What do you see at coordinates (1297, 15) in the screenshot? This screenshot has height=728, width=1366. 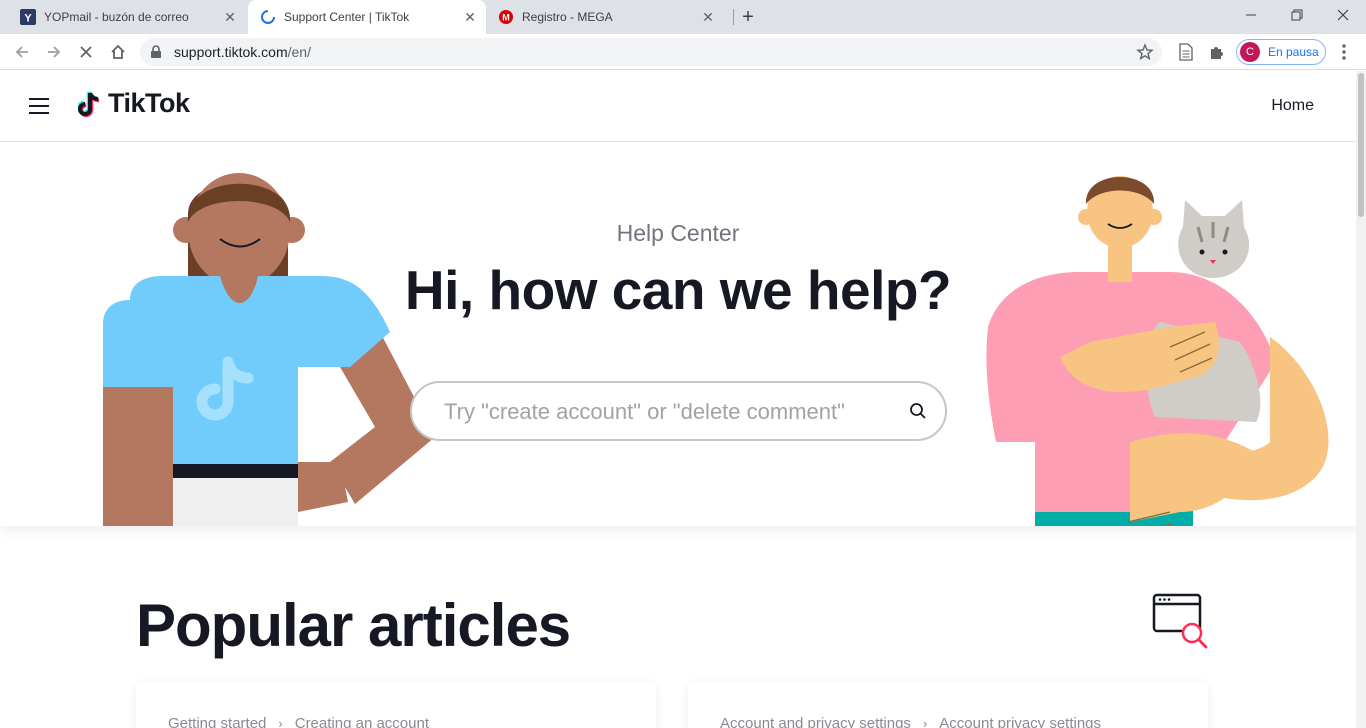 I see `restore-window-button` at bounding box center [1297, 15].